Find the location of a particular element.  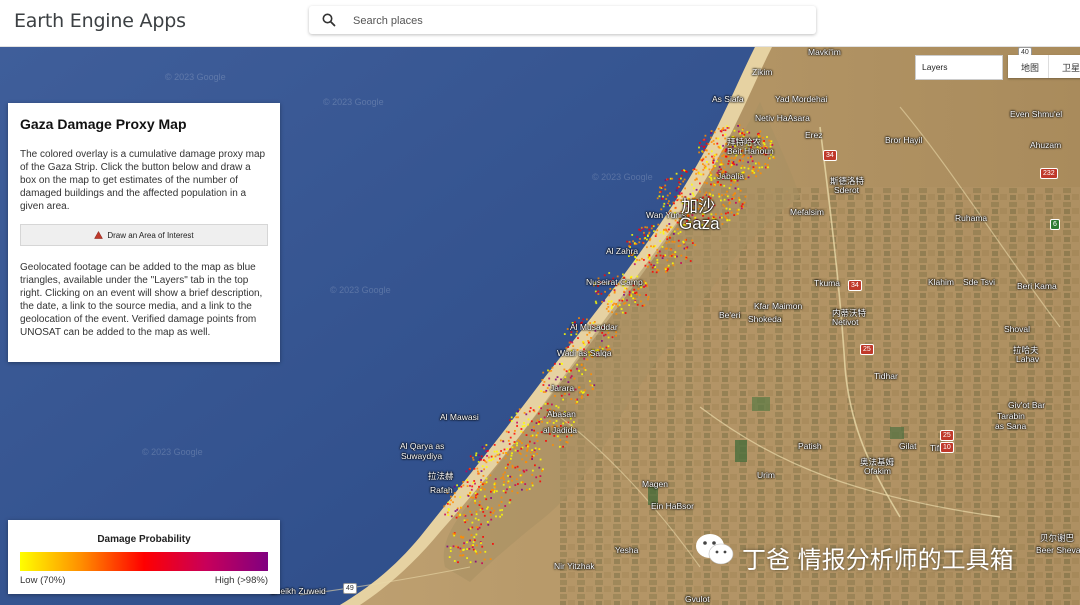

search-icon is located at coordinates (329, 20).